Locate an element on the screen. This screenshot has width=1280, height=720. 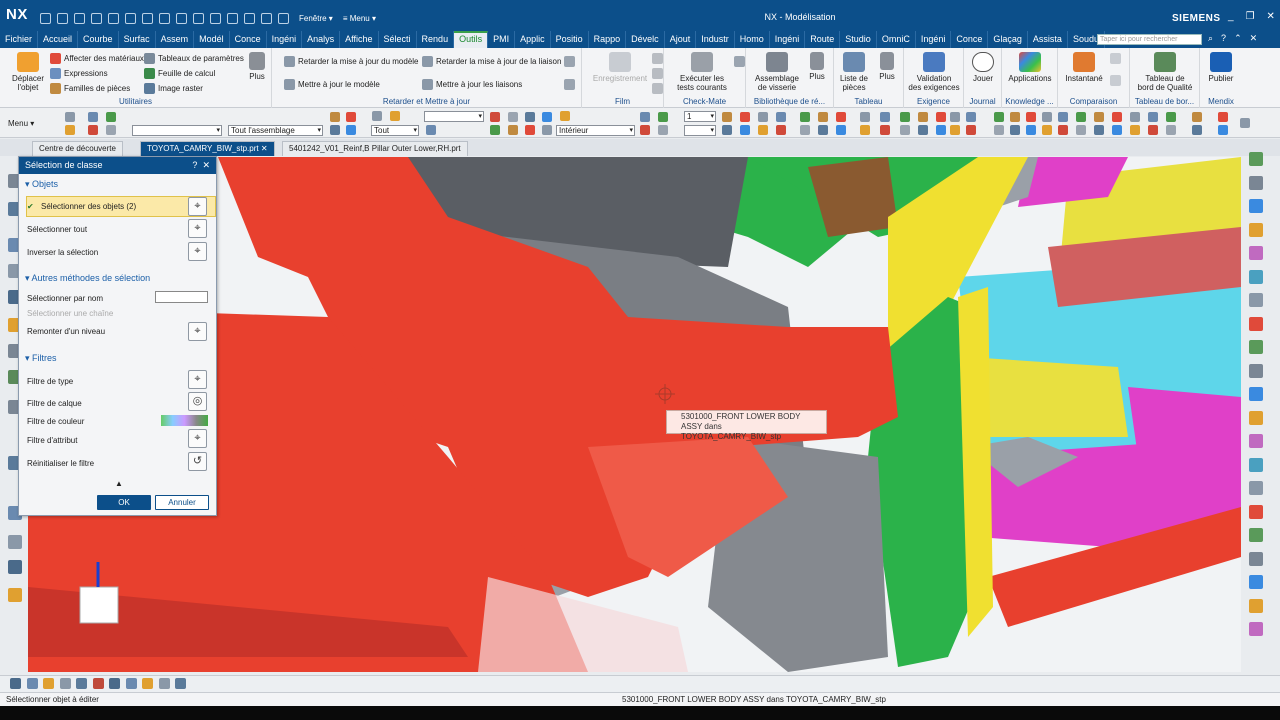
part-families-button: Familles de pièces is located at coordinates (90, 88).